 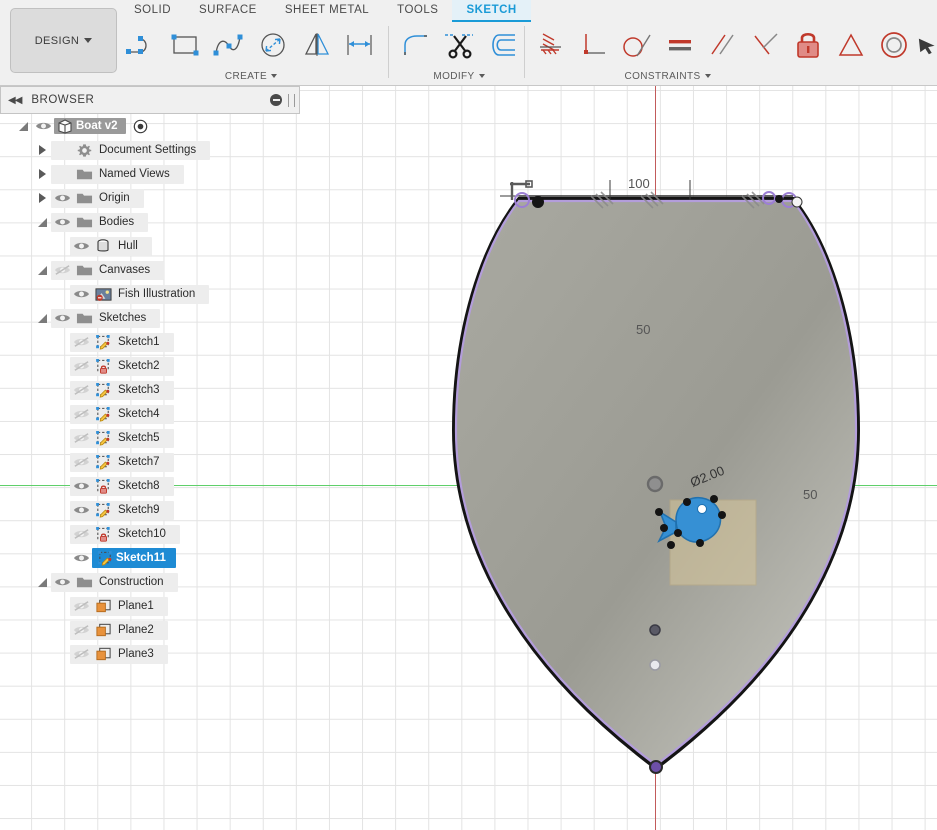 What do you see at coordinates (765, 45) in the screenshot?
I see `coincident-icon` at bounding box center [765, 45].